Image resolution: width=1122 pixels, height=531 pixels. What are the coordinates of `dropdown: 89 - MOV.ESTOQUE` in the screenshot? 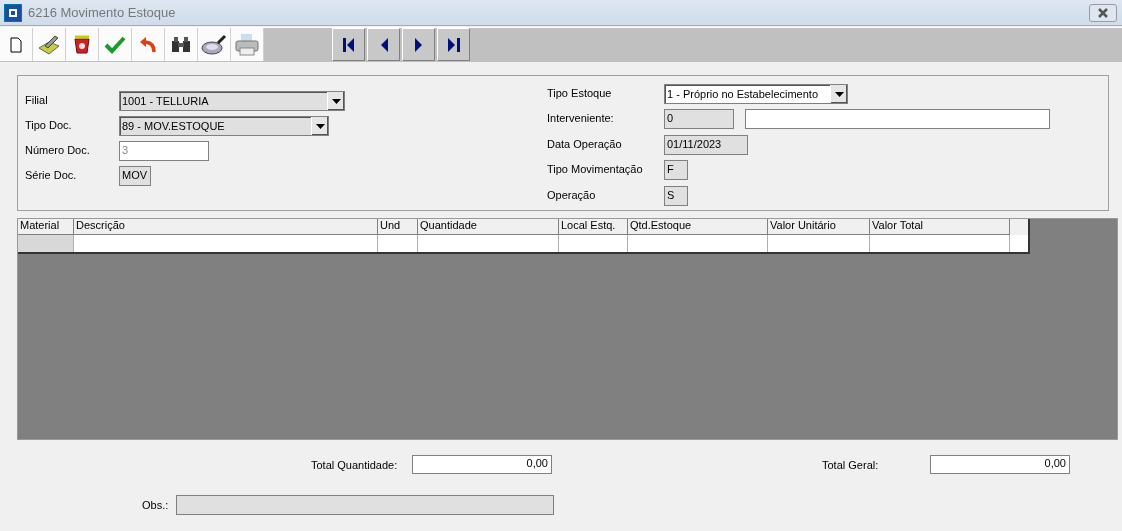 It's located at (224, 126).